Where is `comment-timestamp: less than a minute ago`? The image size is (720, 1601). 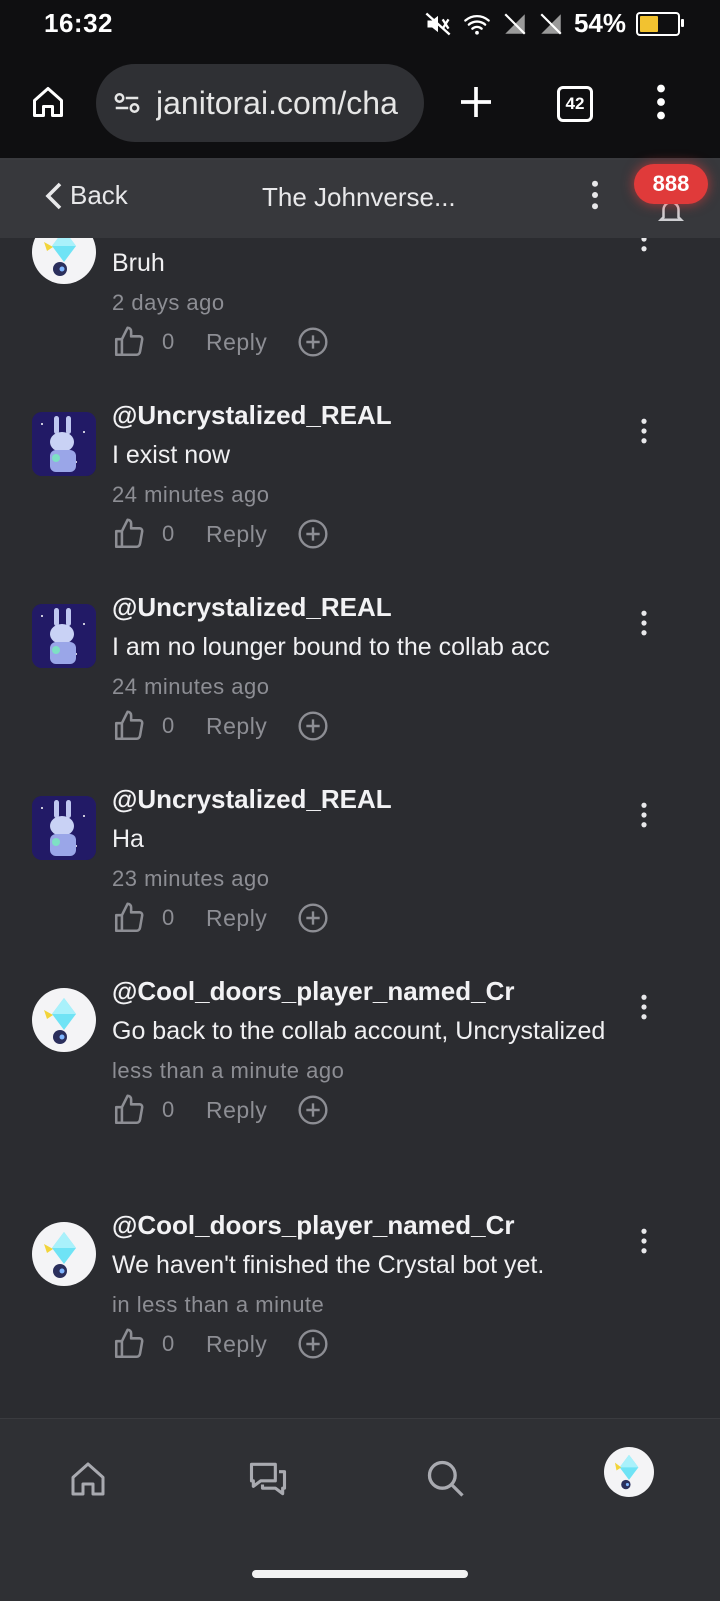
comment-timestamp: less than a minute ago is located at coordinates (228, 1070).